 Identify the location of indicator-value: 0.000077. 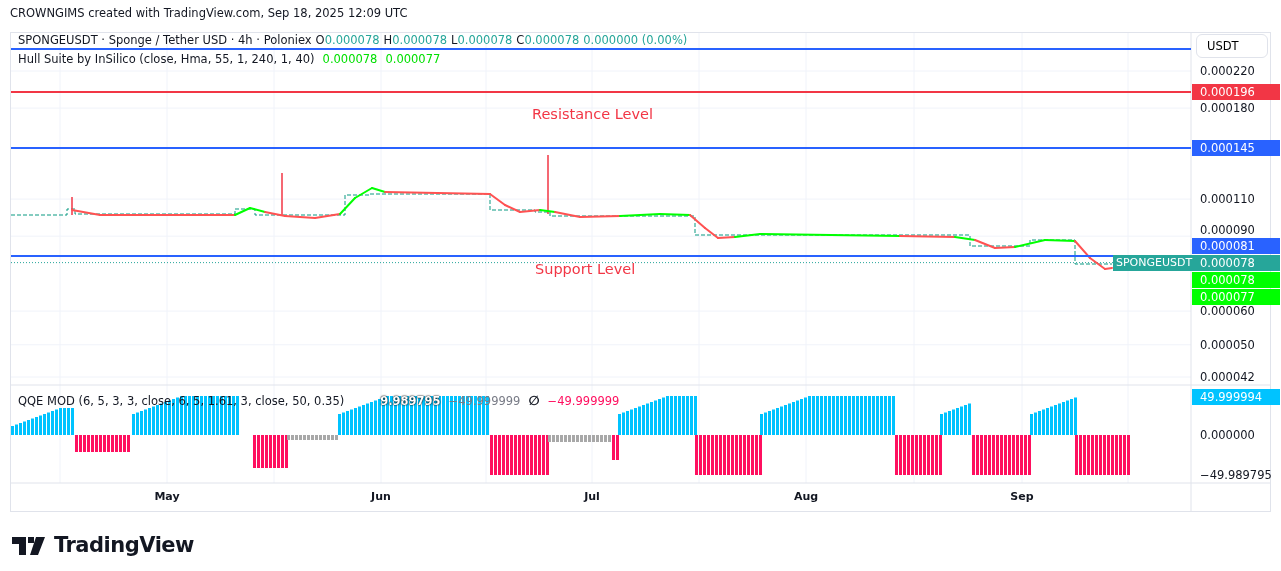
(413, 59).